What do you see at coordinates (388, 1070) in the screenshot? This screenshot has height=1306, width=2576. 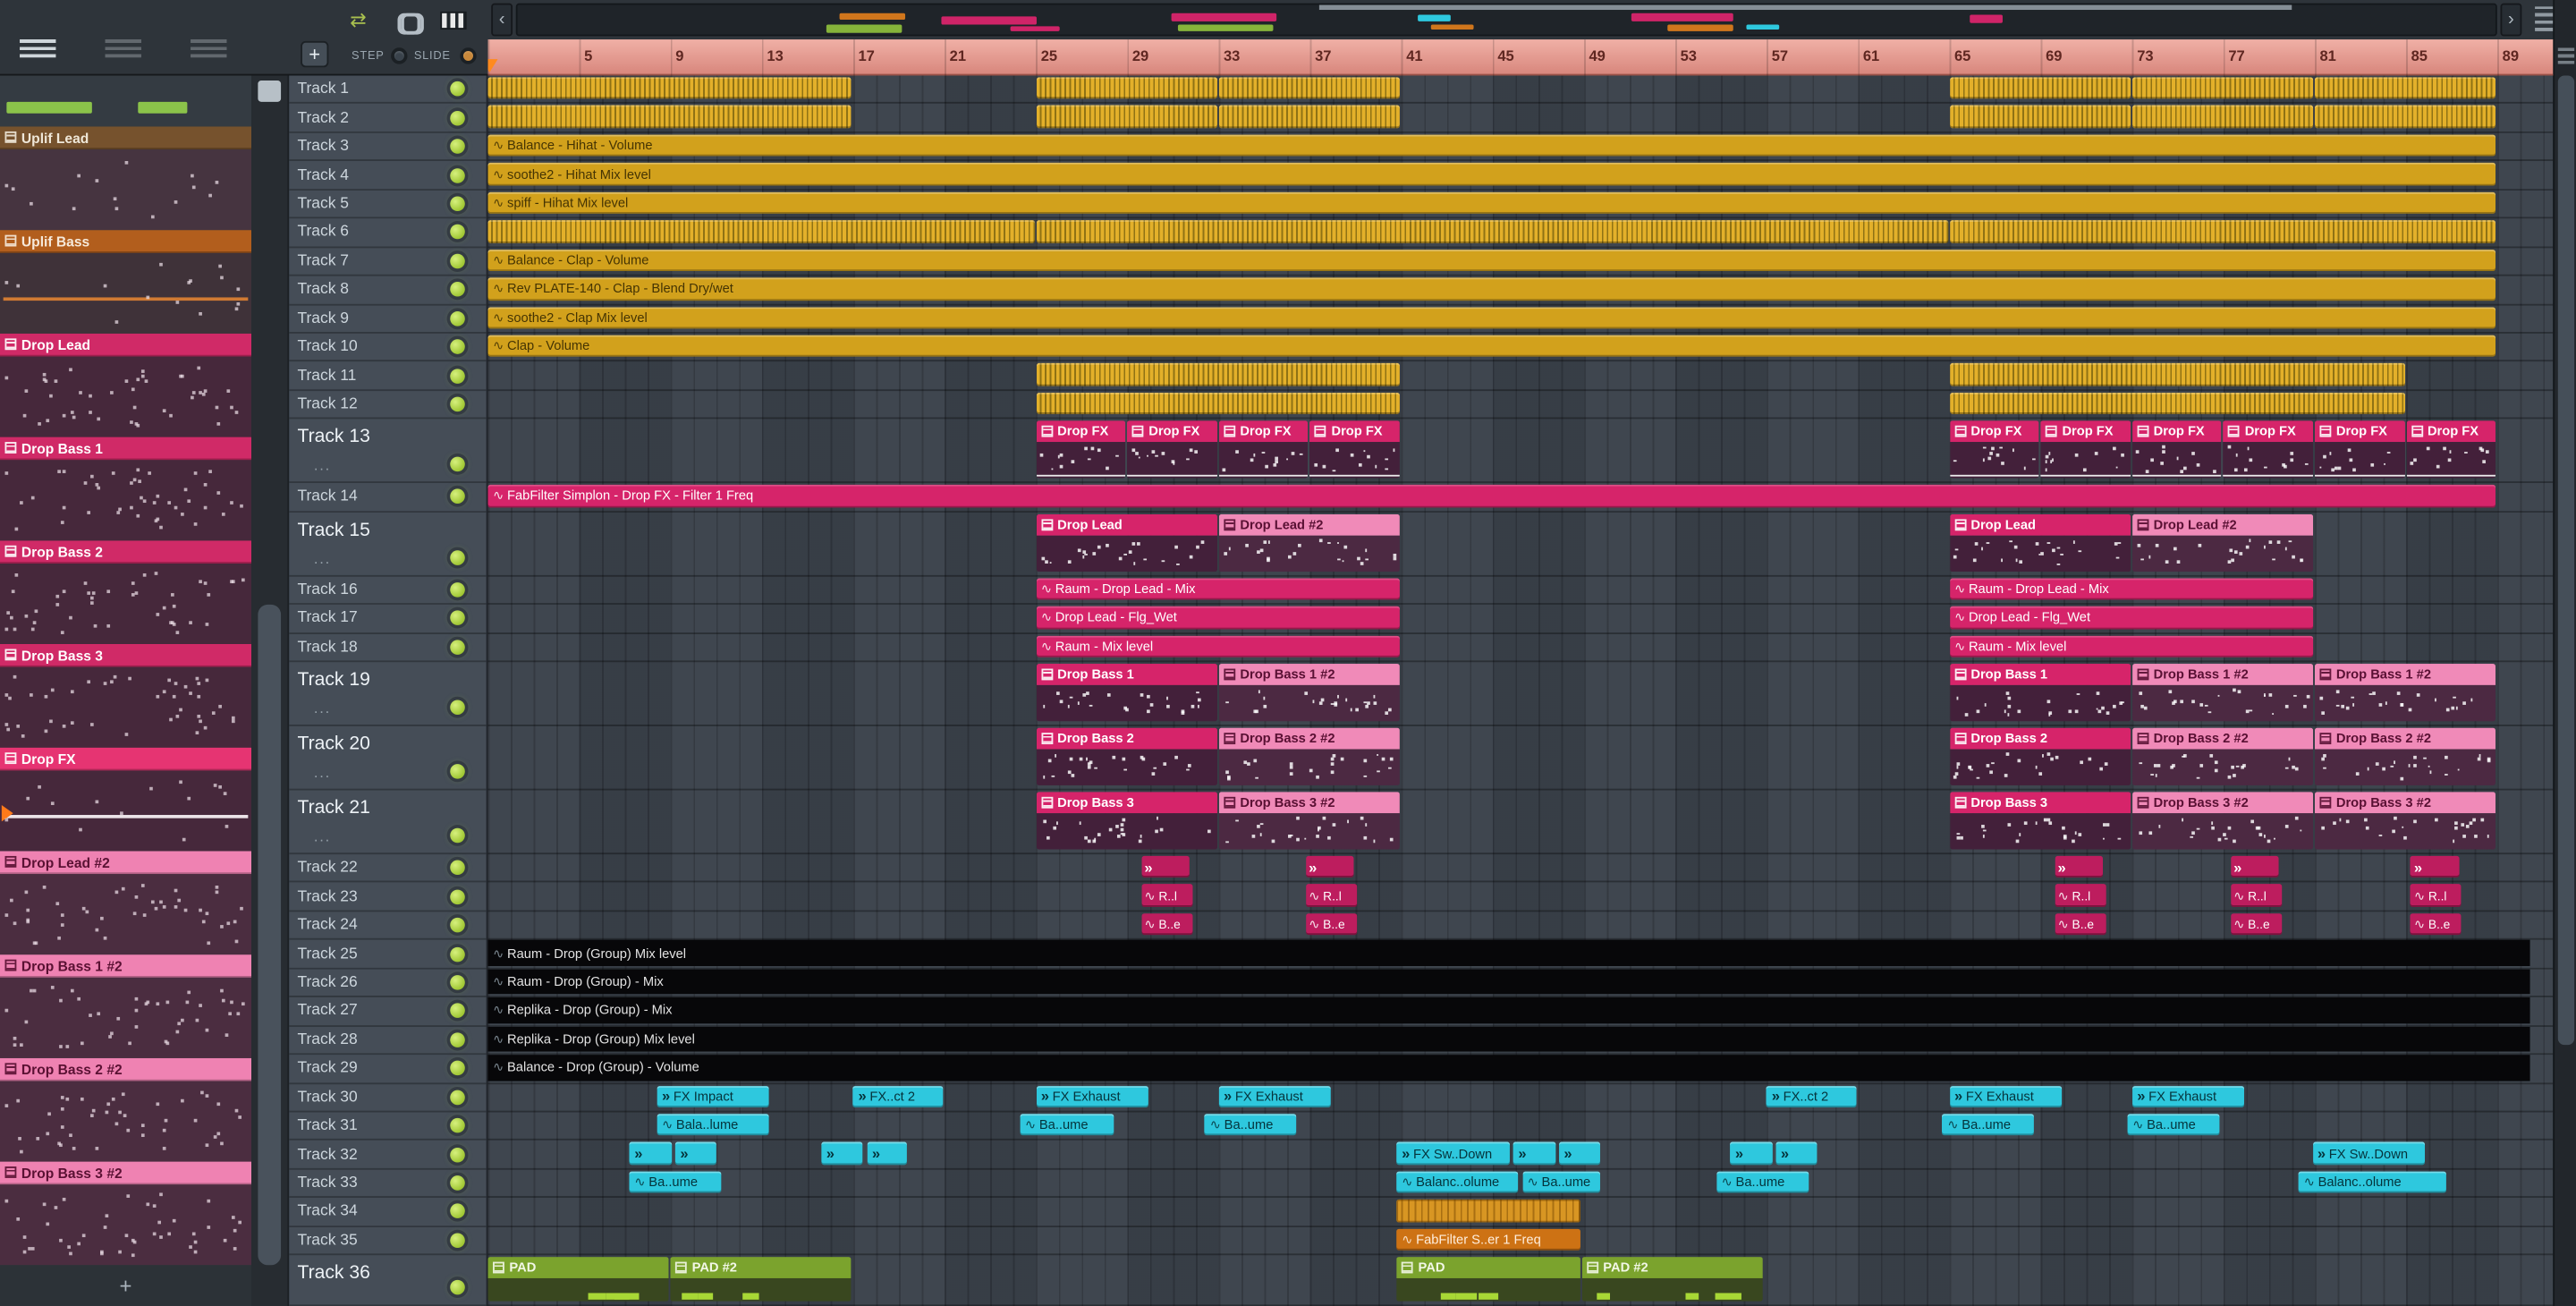 I see `track-name-row: Track 29` at bounding box center [388, 1070].